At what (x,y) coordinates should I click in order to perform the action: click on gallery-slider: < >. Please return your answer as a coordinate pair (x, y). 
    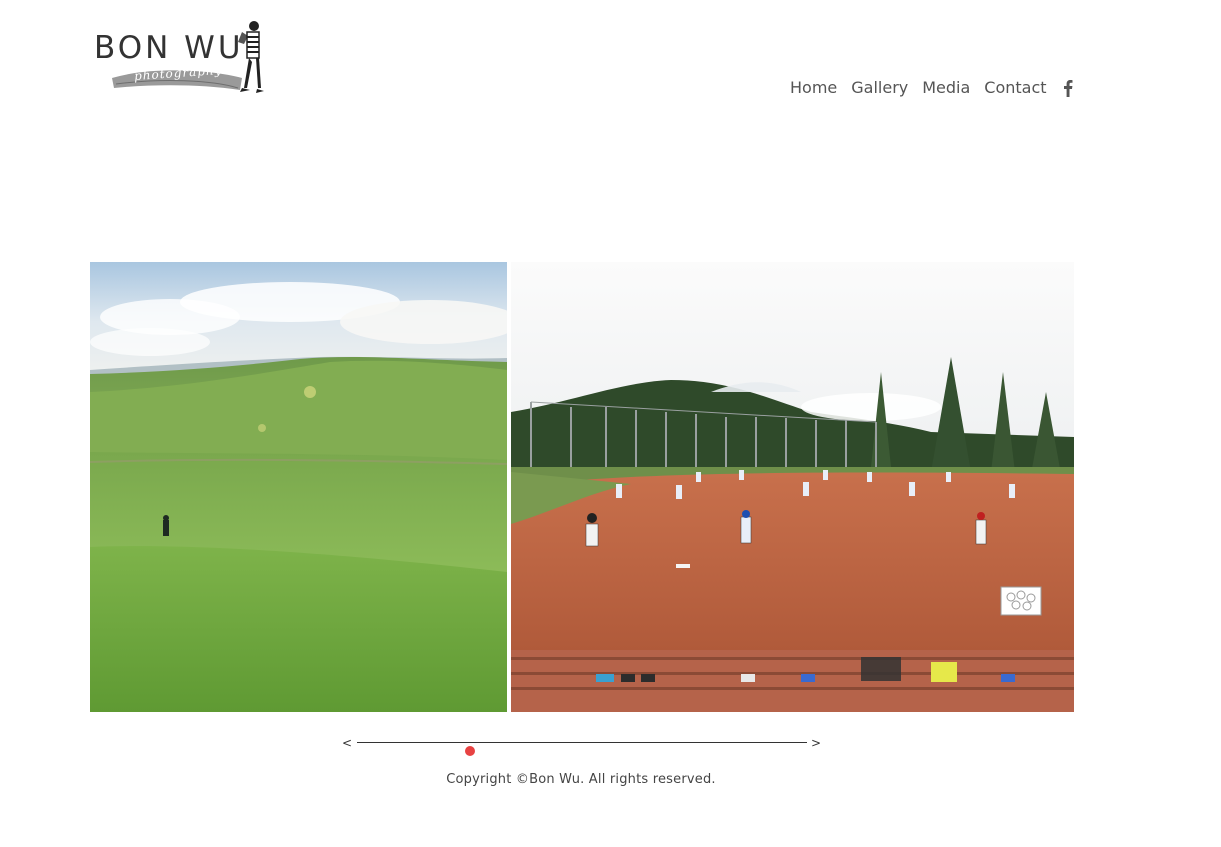
    Looking at the image, I should click on (582, 744).